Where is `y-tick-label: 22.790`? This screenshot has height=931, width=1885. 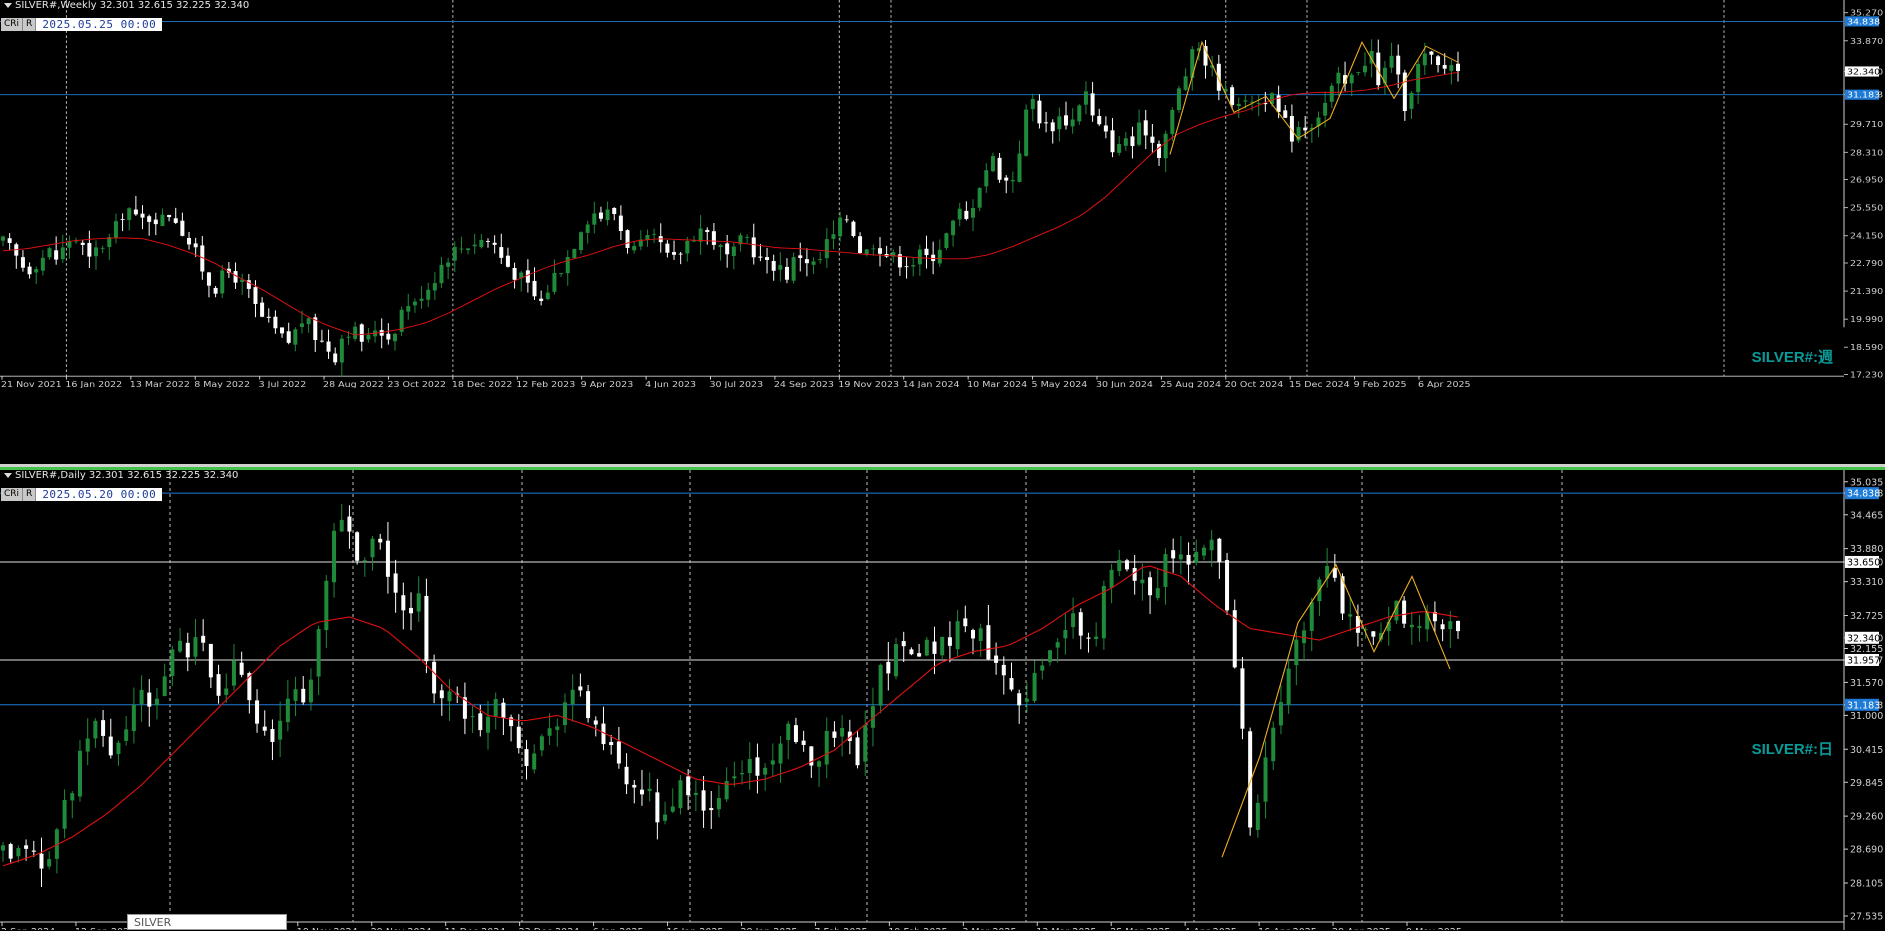 y-tick-label: 22.790 is located at coordinates (1866, 264).